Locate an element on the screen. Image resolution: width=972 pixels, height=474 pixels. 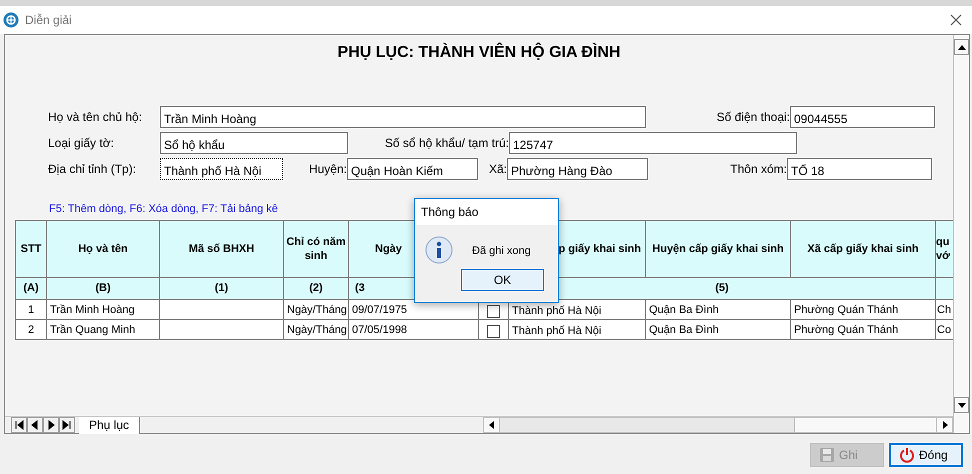
column-number: (A) is located at coordinates (31, 289).